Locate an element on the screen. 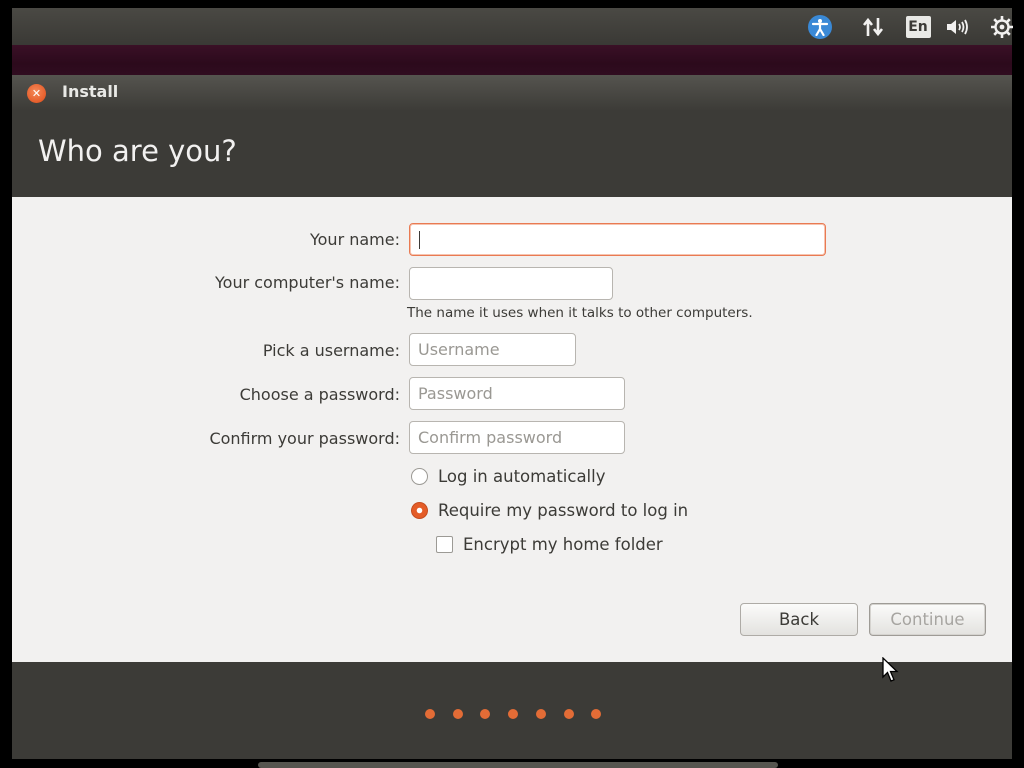 This screenshot has height=768, width=1024. name-label: Your name: is located at coordinates (354, 239).